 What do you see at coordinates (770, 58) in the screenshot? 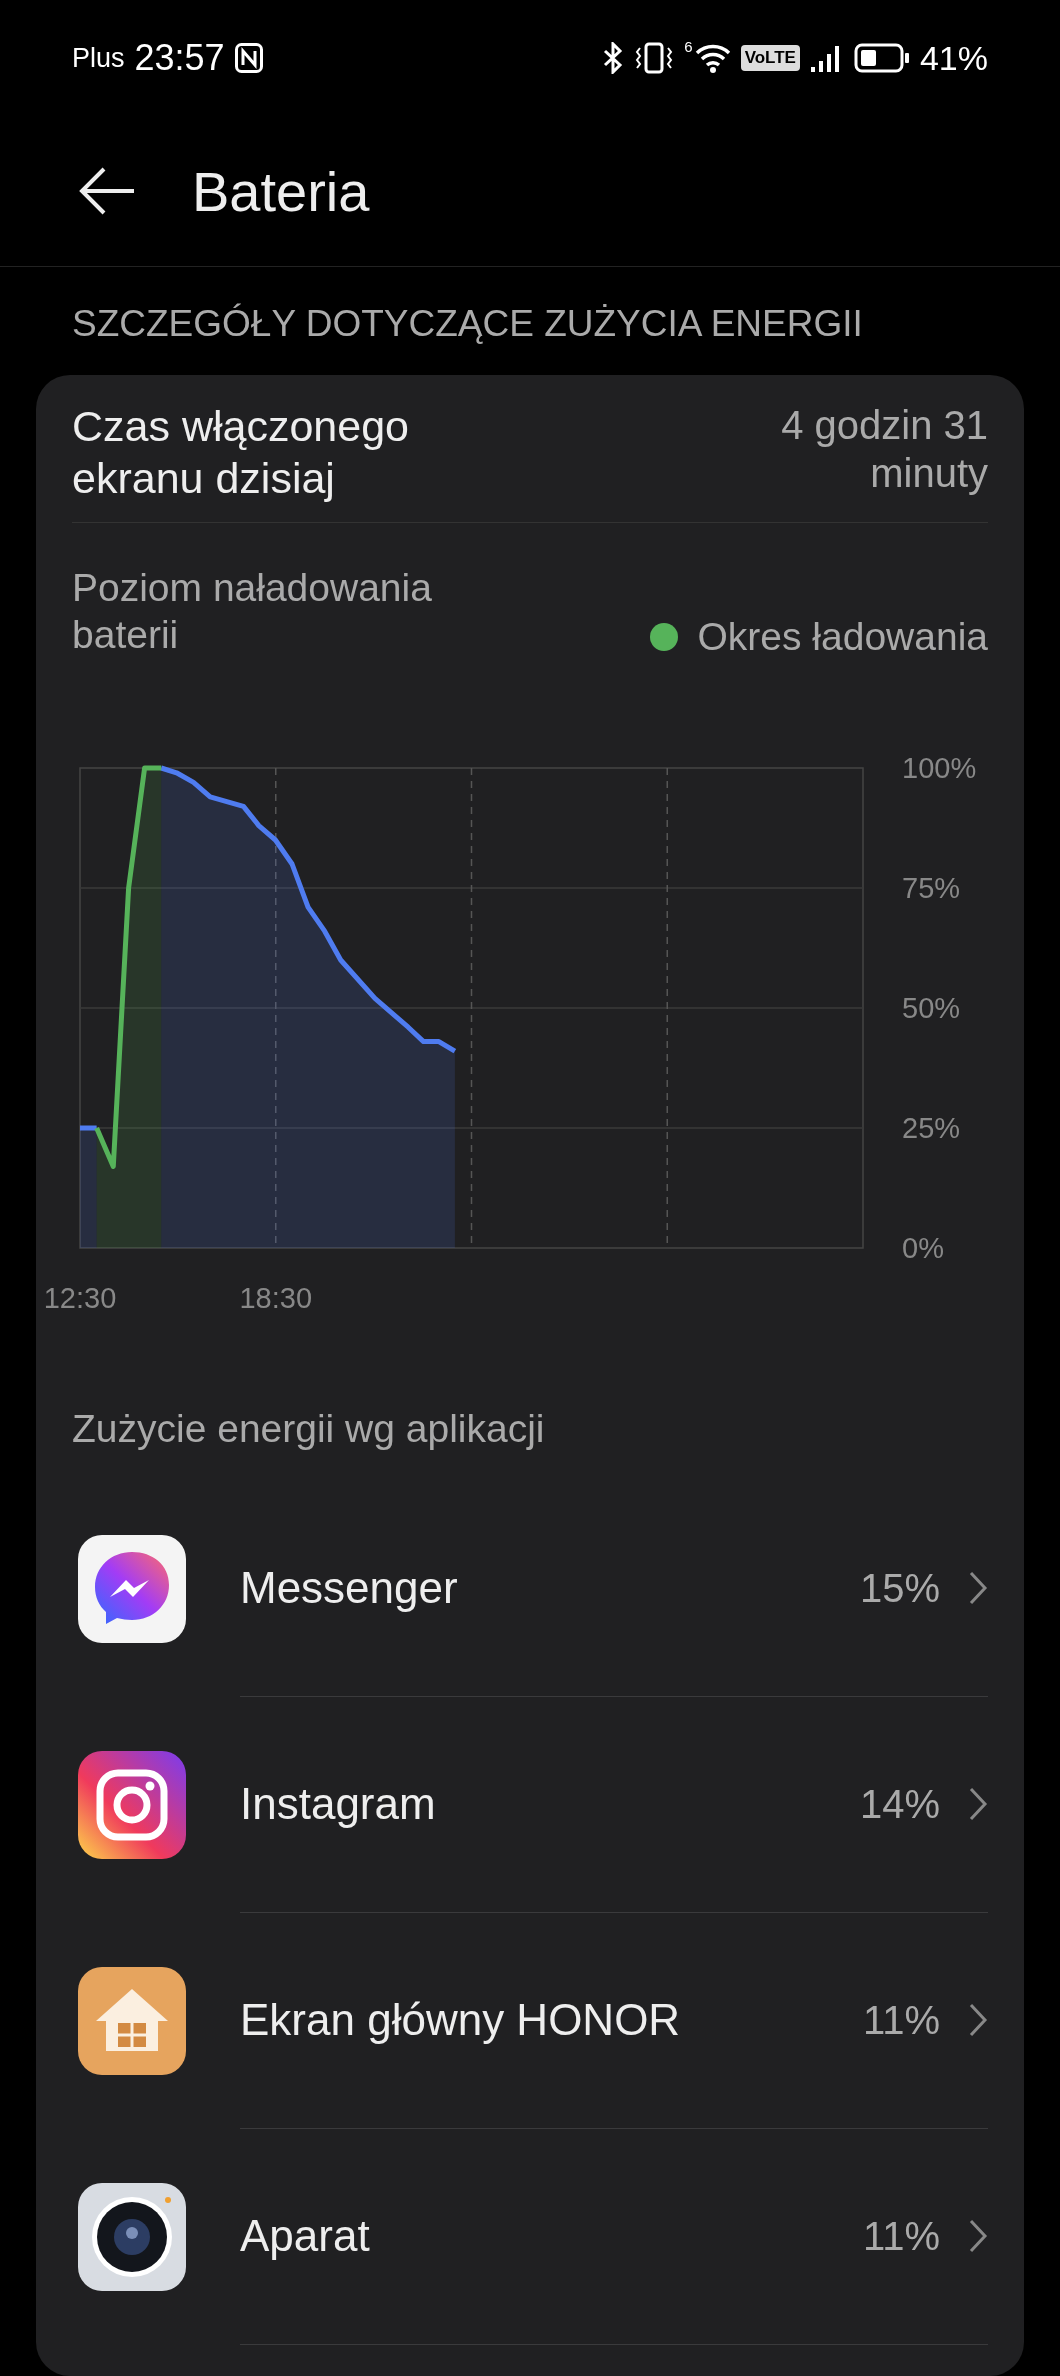
I see `volte-badge: VoLTE` at bounding box center [770, 58].